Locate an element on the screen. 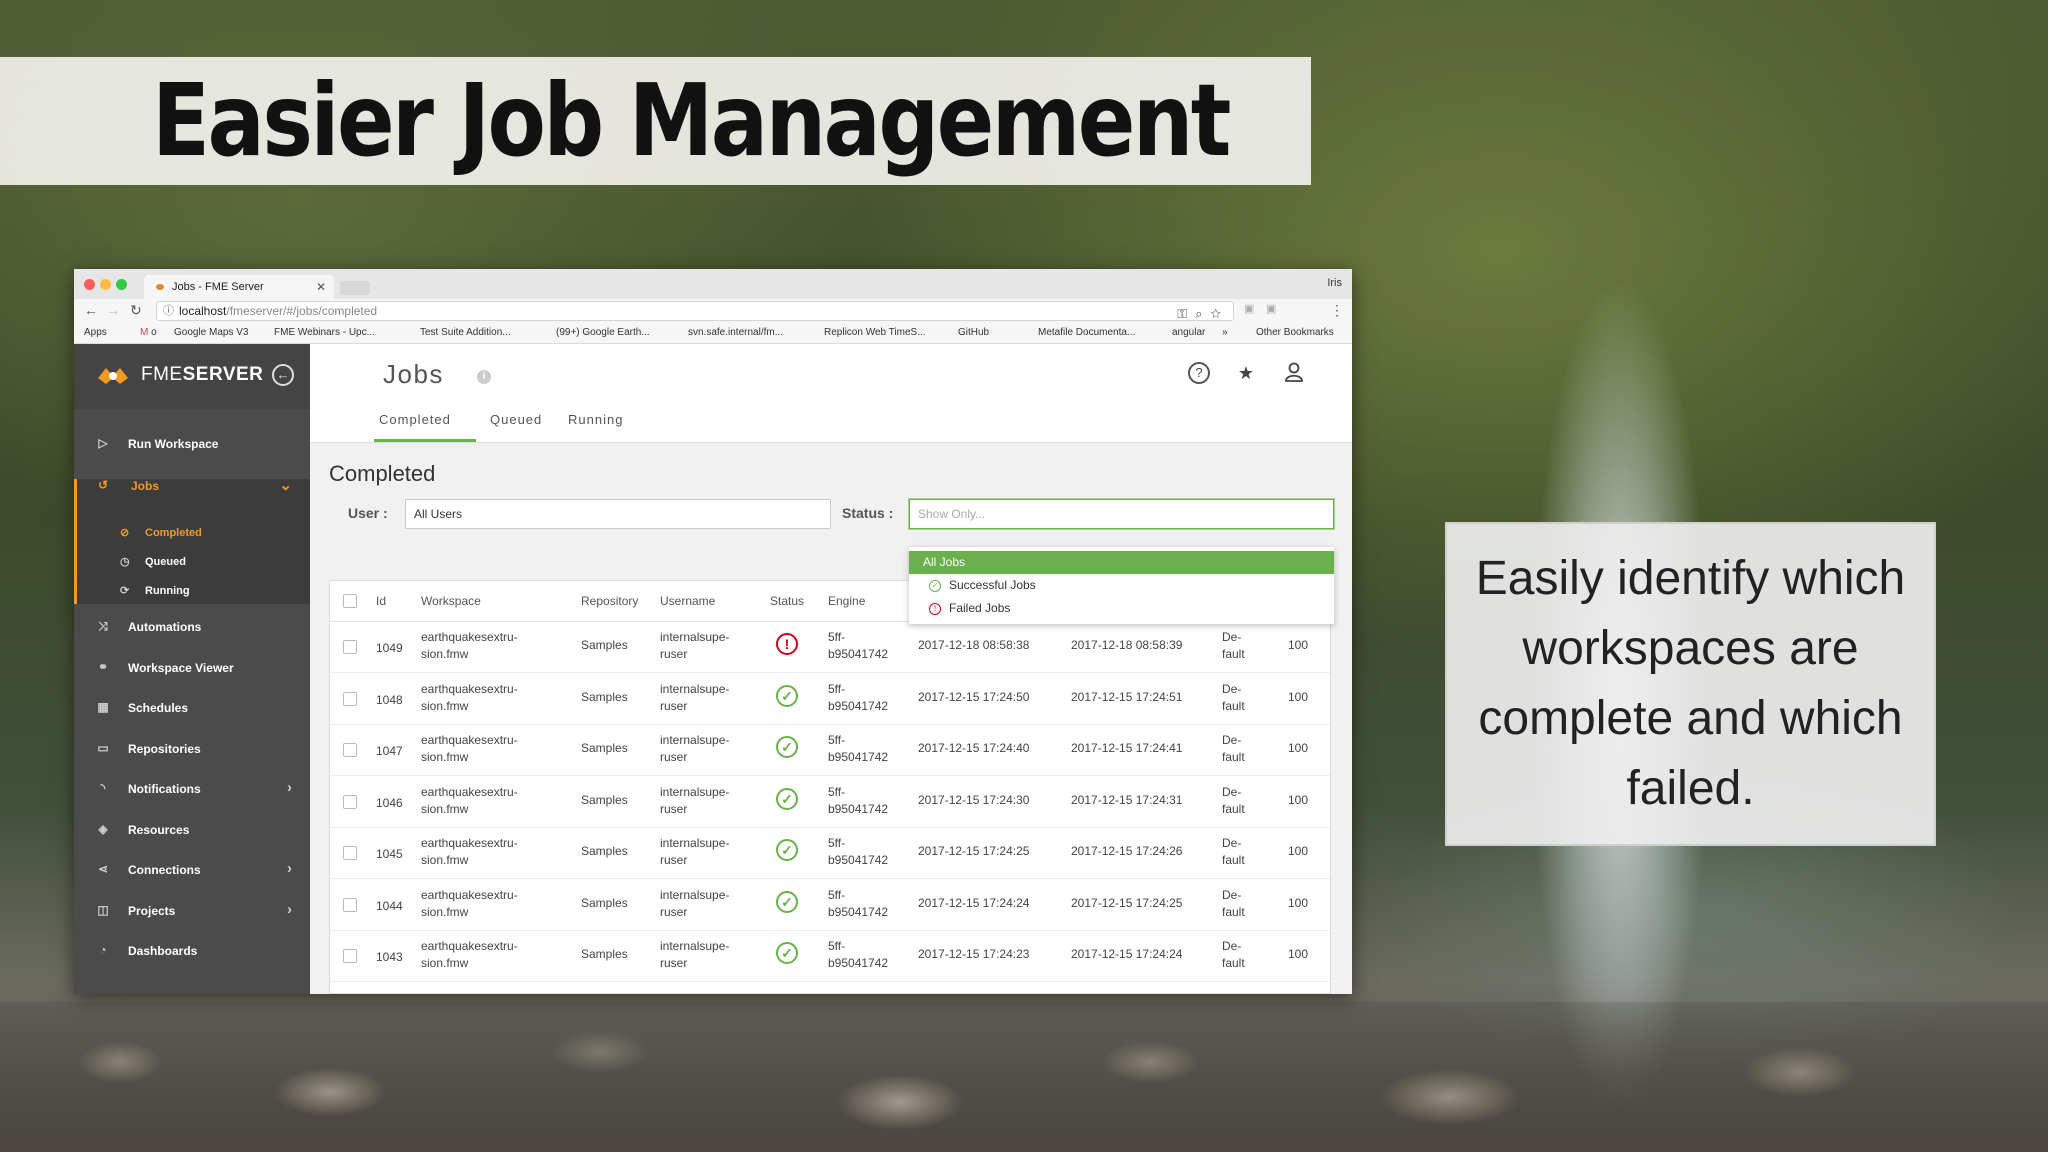 This screenshot has width=2048, height=1152. tab-queued: Queued is located at coordinates (517, 423).